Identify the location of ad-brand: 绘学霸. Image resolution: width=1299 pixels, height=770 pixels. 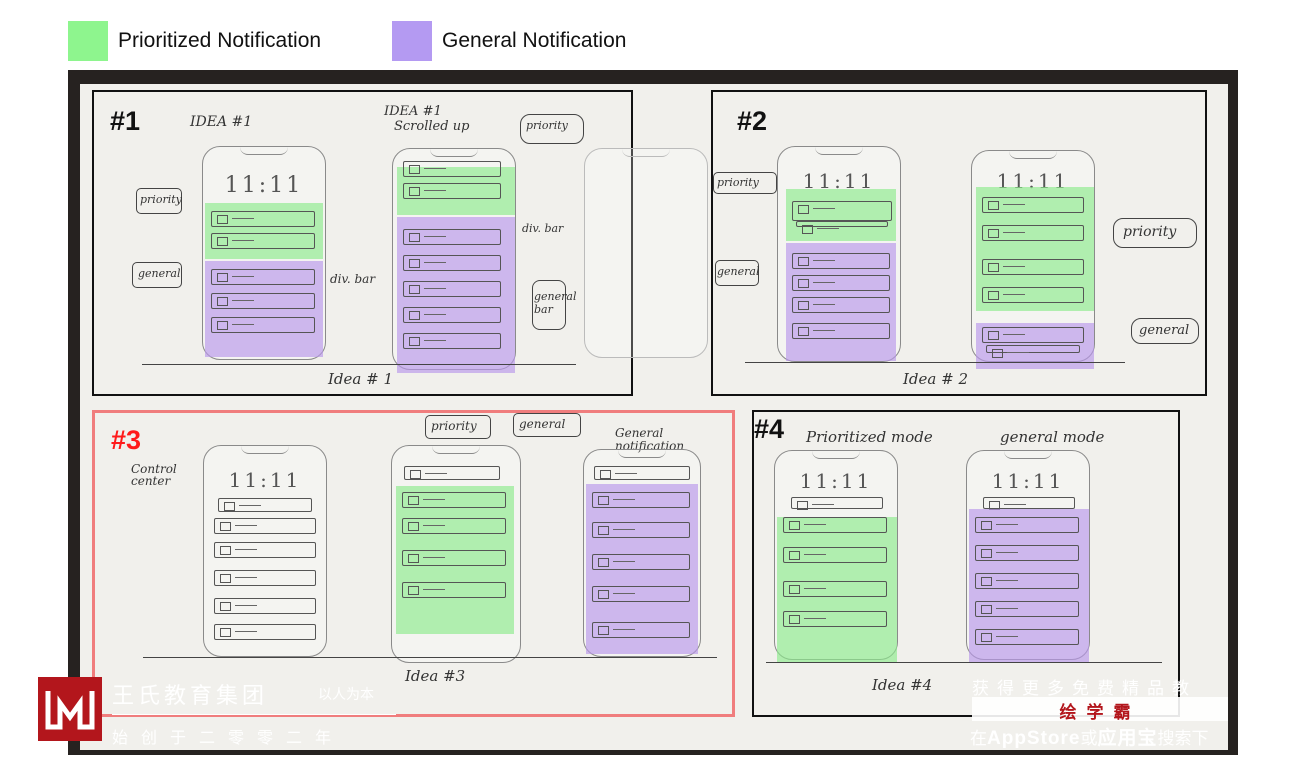
(1100, 712).